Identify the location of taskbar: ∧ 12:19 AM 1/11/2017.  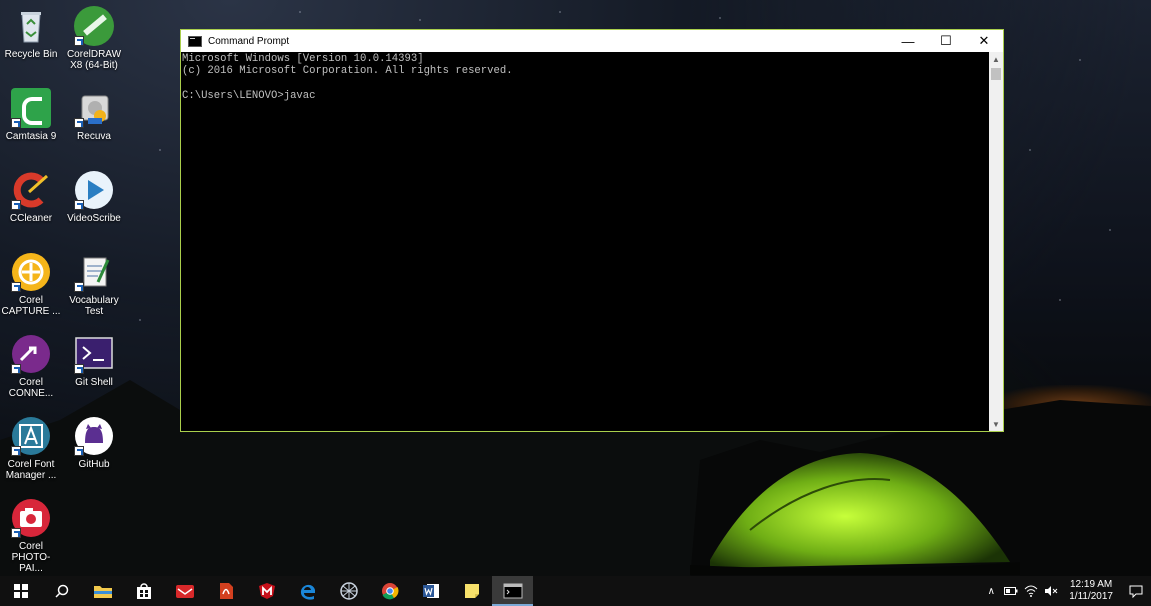
(575, 591).